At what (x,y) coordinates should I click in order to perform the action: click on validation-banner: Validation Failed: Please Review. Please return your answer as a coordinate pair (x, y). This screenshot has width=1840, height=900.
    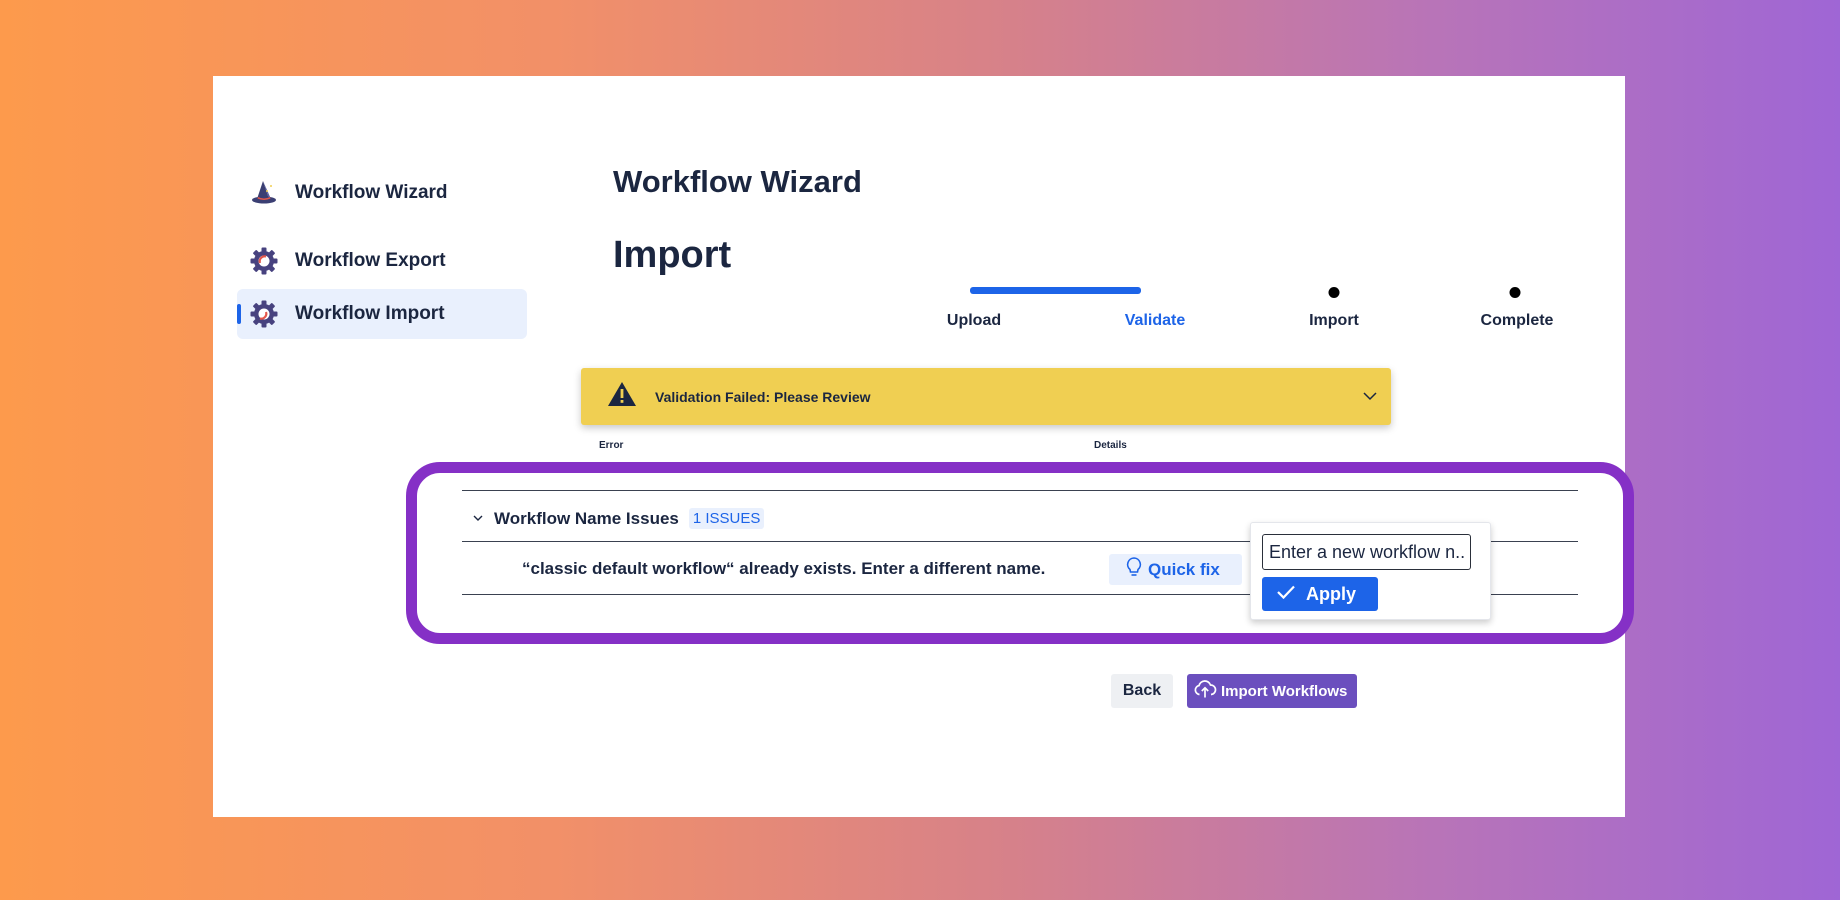
    Looking at the image, I should click on (986, 396).